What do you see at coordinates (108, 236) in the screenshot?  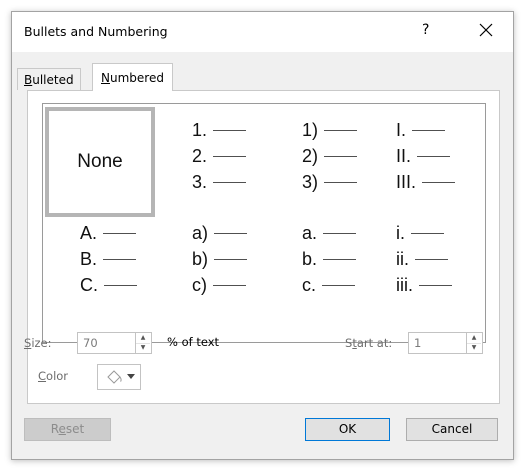 I see `list-item: A.` at bounding box center [108, 236].